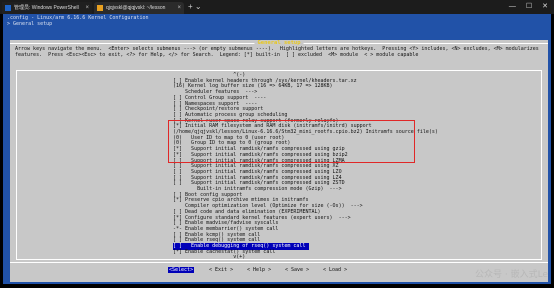  Describe the element at coordinates (511, 275) in the screenshot. I see `watermark: 公众号 · 嵌入式Le` at that location.